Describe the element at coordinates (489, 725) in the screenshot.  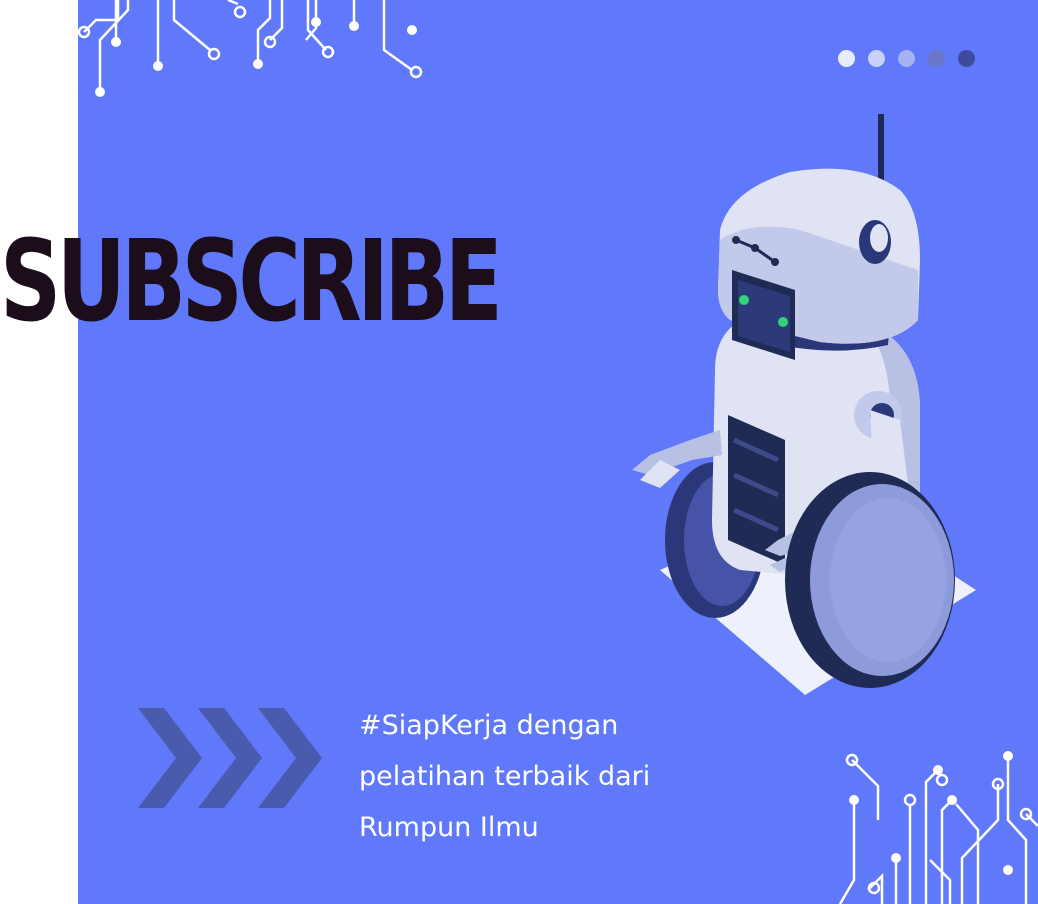
I see `tagline-line: #SiapKerja dengan` at that location.